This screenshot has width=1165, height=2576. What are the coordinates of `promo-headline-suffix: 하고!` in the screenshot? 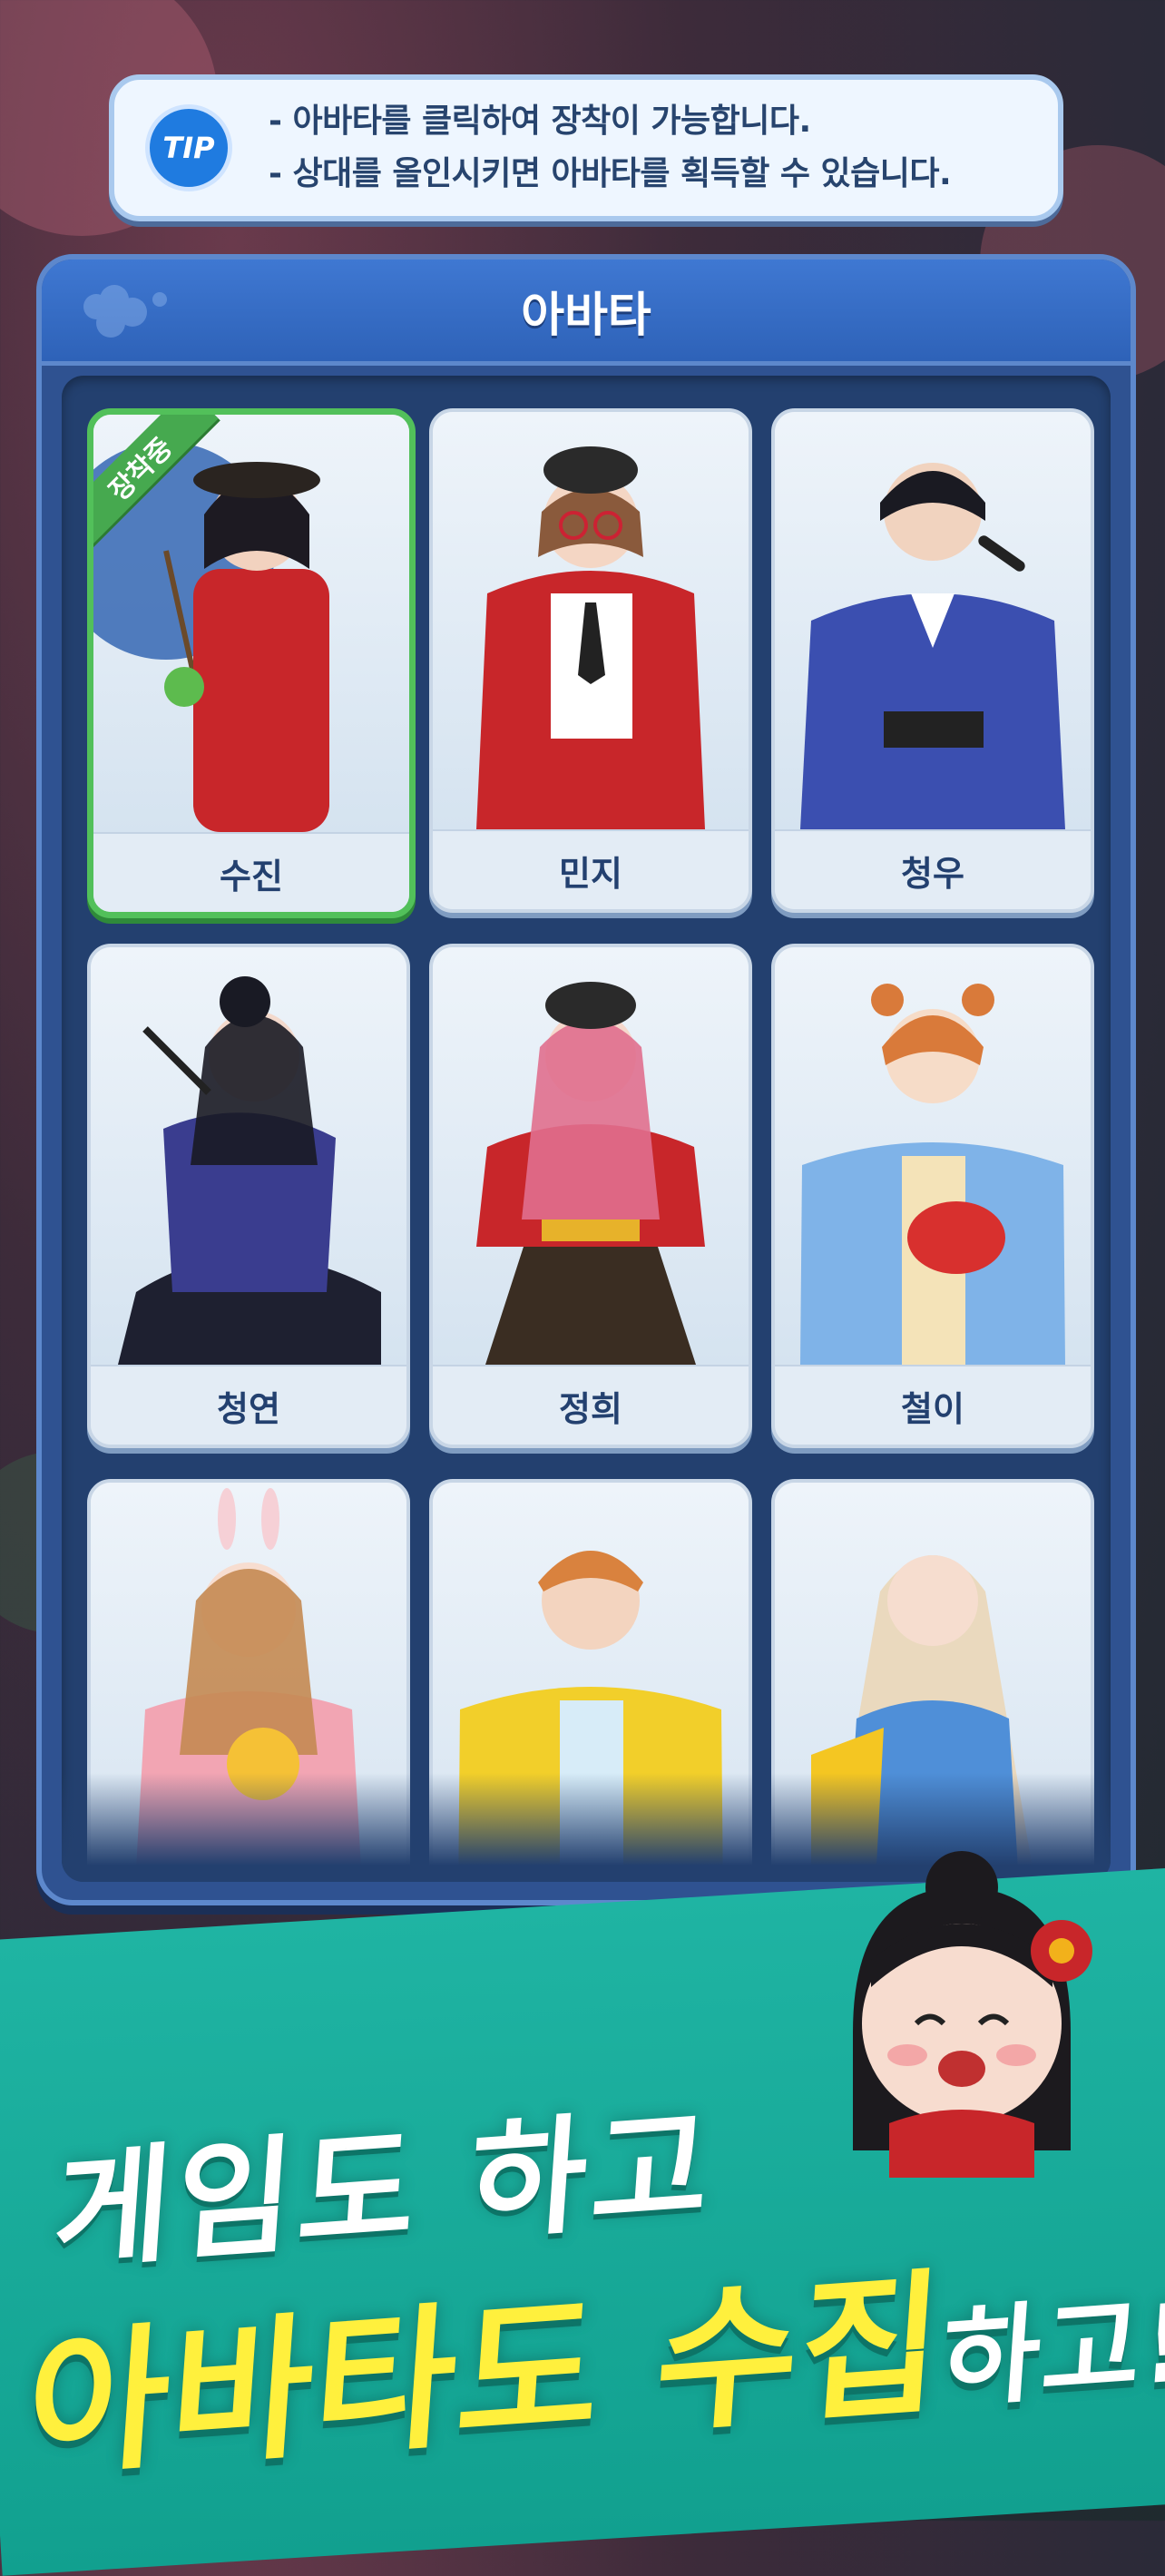 It's located at (1051, 2351).